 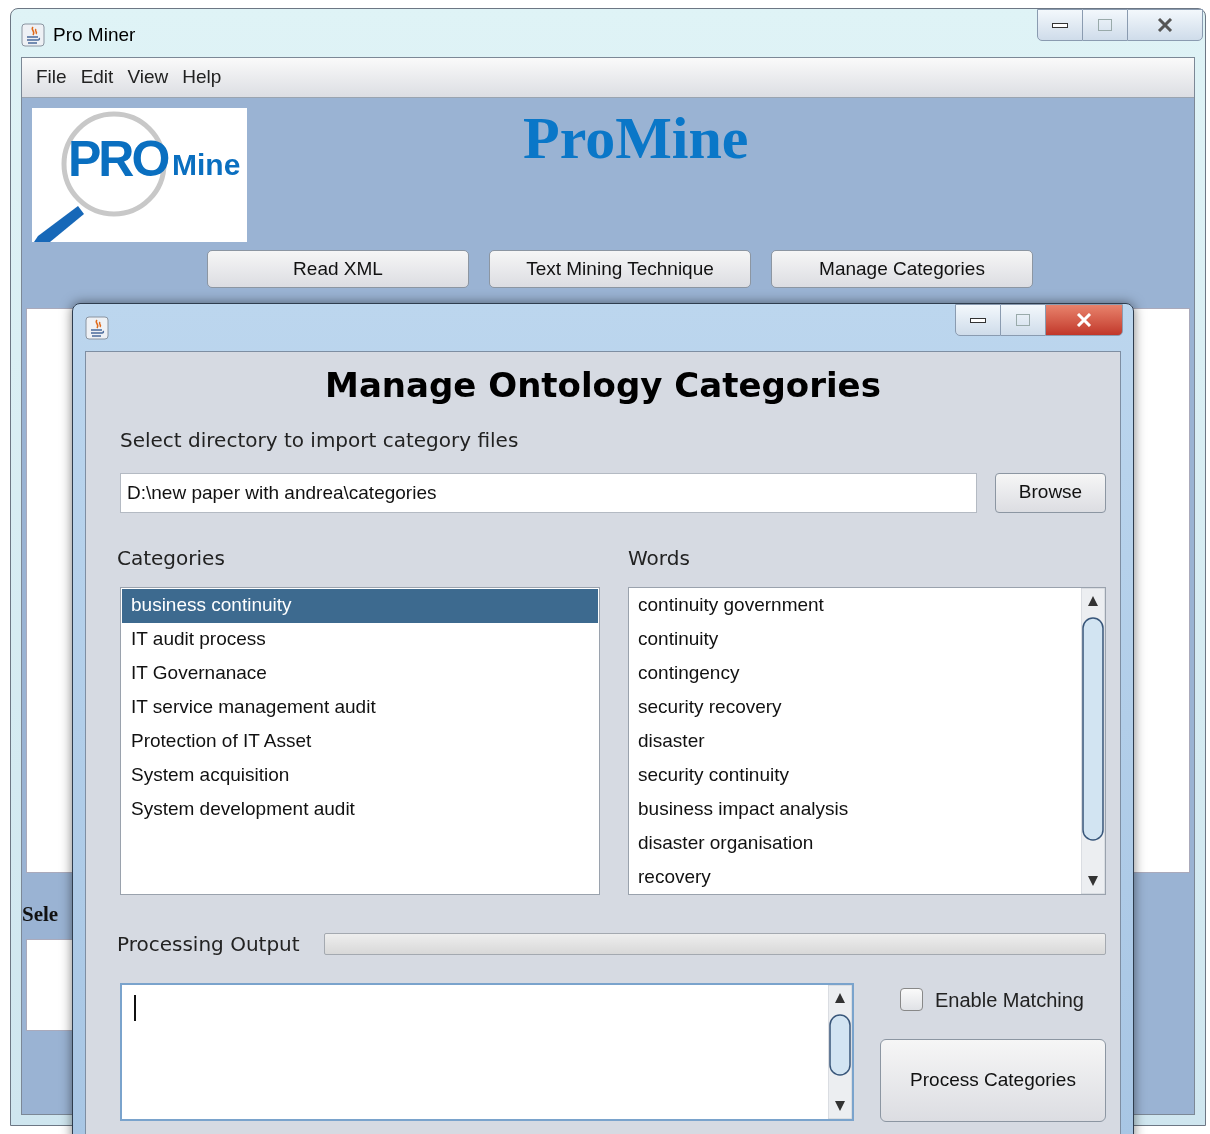 I want to click on directory-label: Select directory to import category files, so click(x=320, y=440).